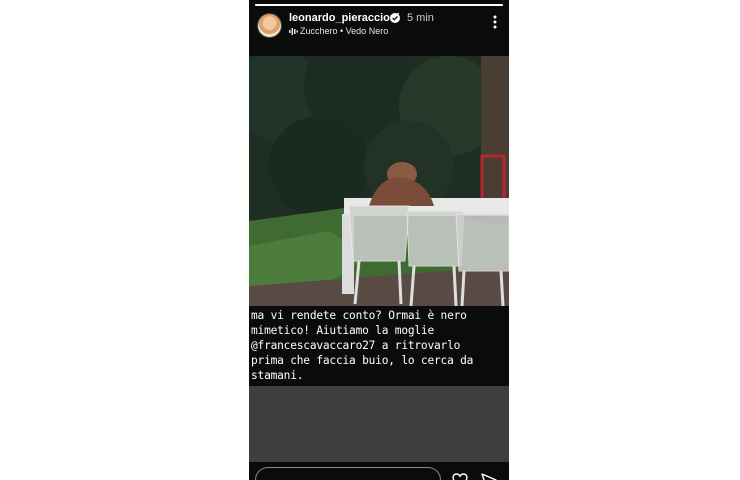  What do you see at coordinates (344, 18) in the screenshot?
I see `username: leonardo_pieraccioni` at bounding box center [344, 18].